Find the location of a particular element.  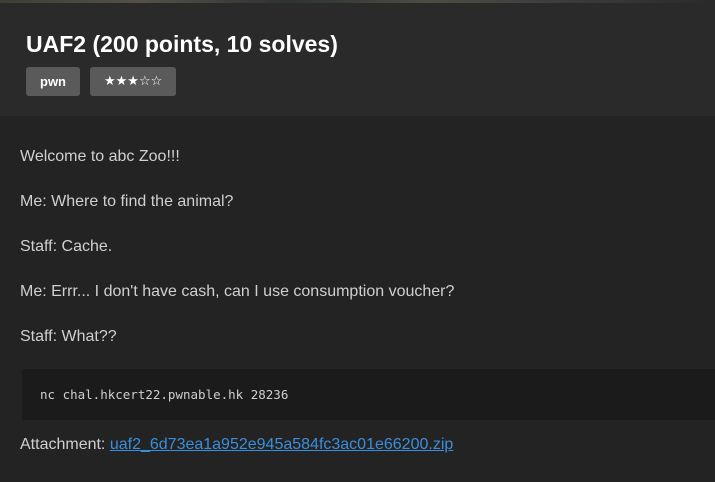

challenge-tags: pwn ★★★☆☆ is located at coordinates (101, 81).